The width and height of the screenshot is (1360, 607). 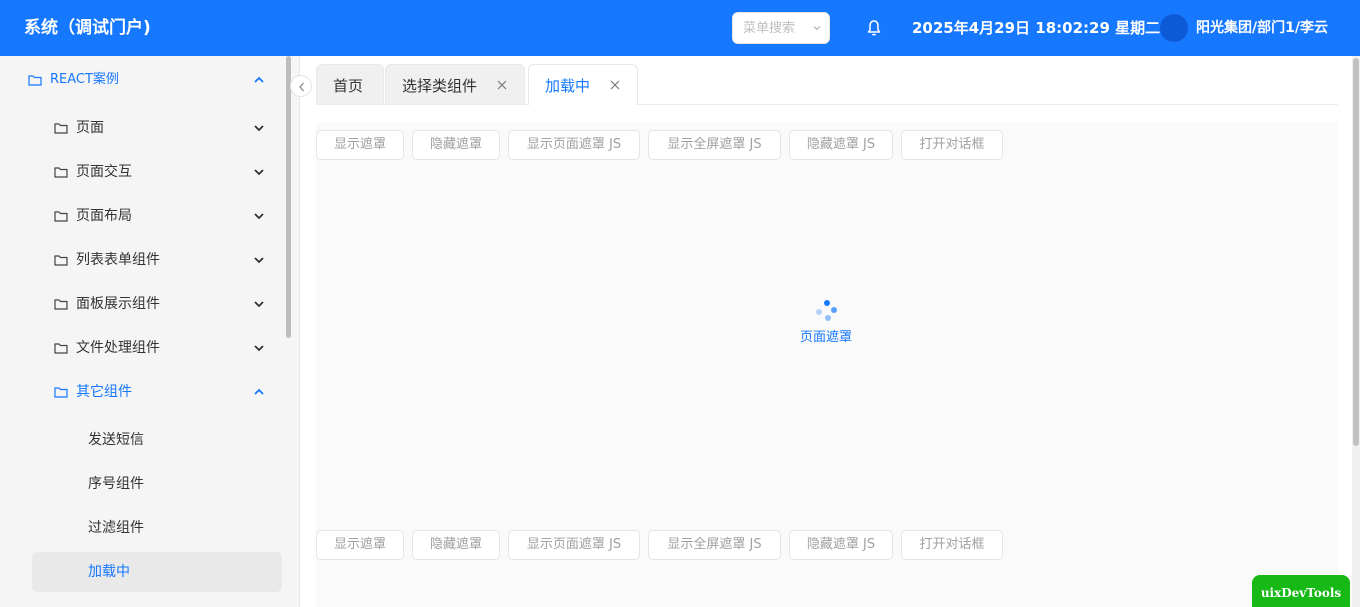 I want to click on sidebar-item-label: 其它组件, so click(x=104, y=392).